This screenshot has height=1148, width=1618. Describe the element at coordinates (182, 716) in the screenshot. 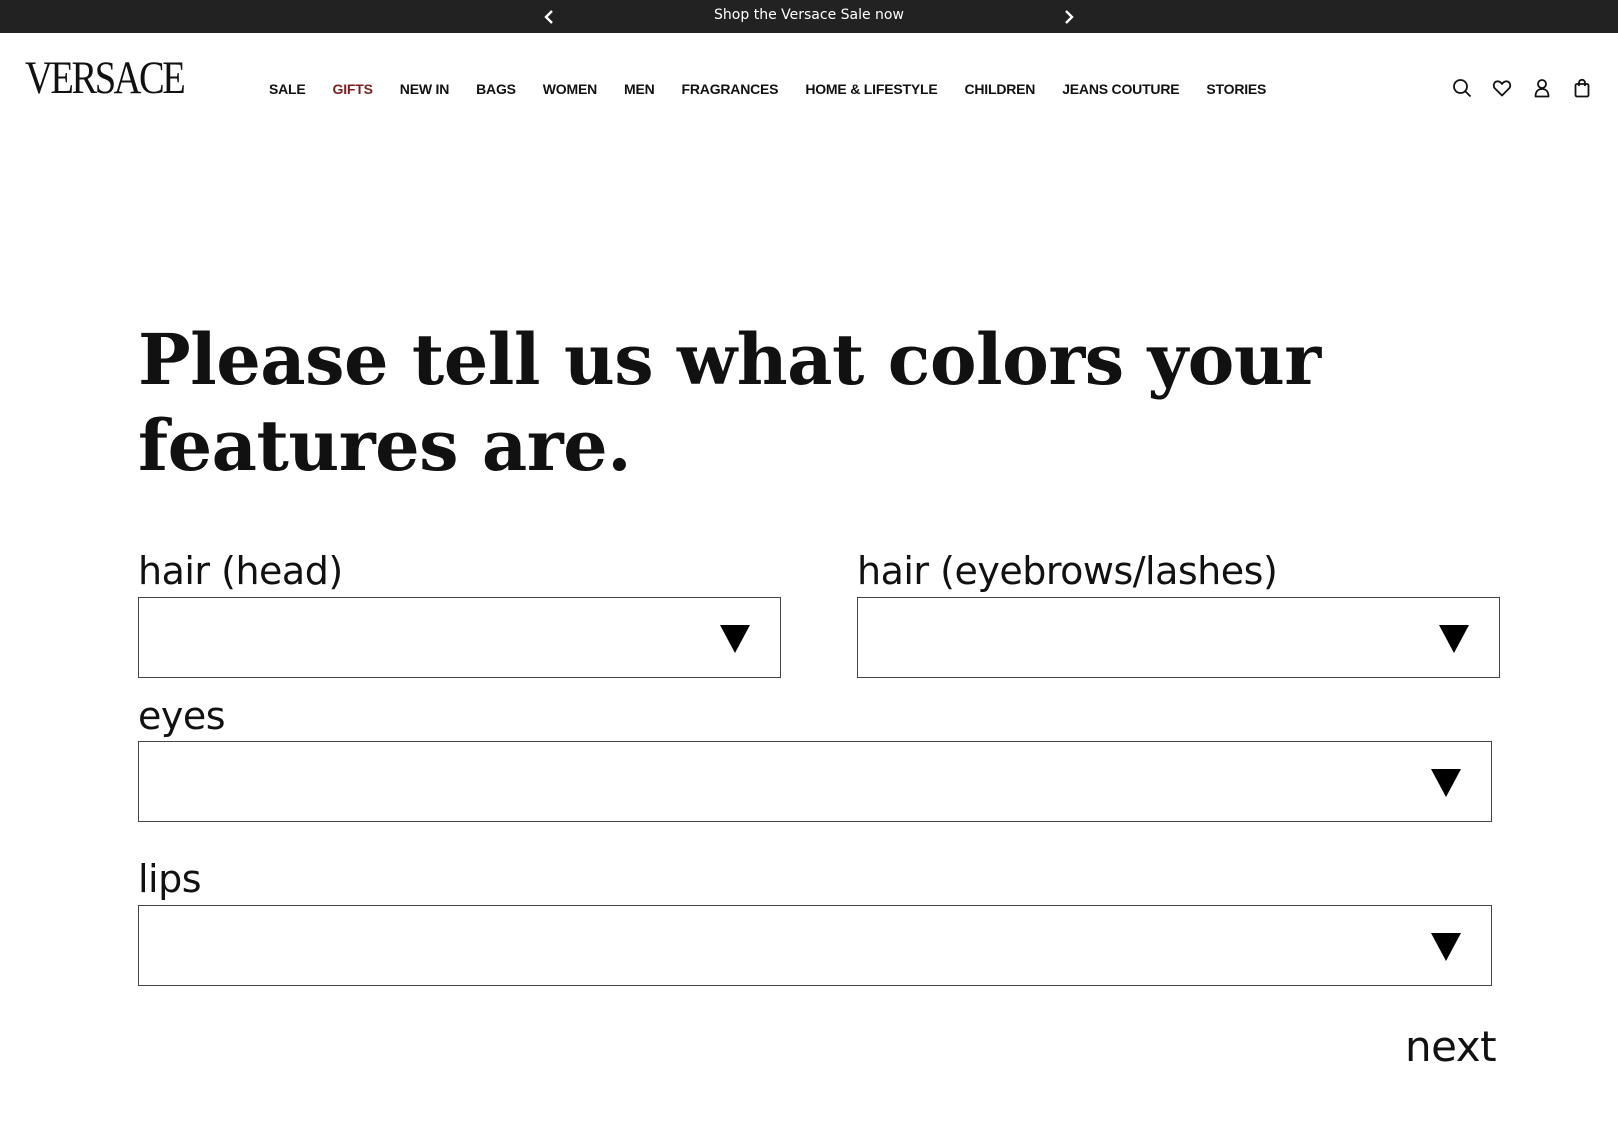

I see `eyes-label: eyes` at that location.